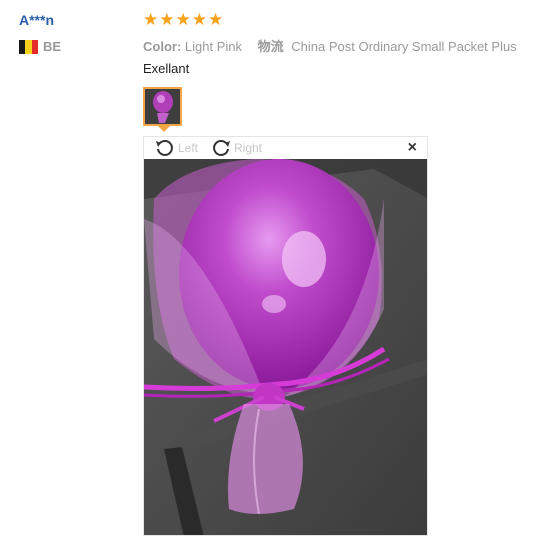 This screenshot has height=545, width=552. I want to click on color-value: Light Pink, so click(213, 46).